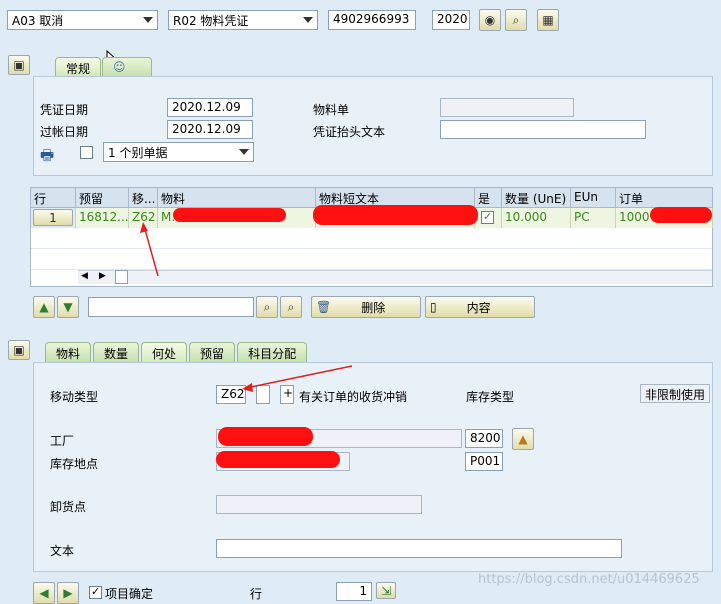 This screenshot has height=604, width=721. I want to click on tab-general-label: 常规, so click(78, 69).